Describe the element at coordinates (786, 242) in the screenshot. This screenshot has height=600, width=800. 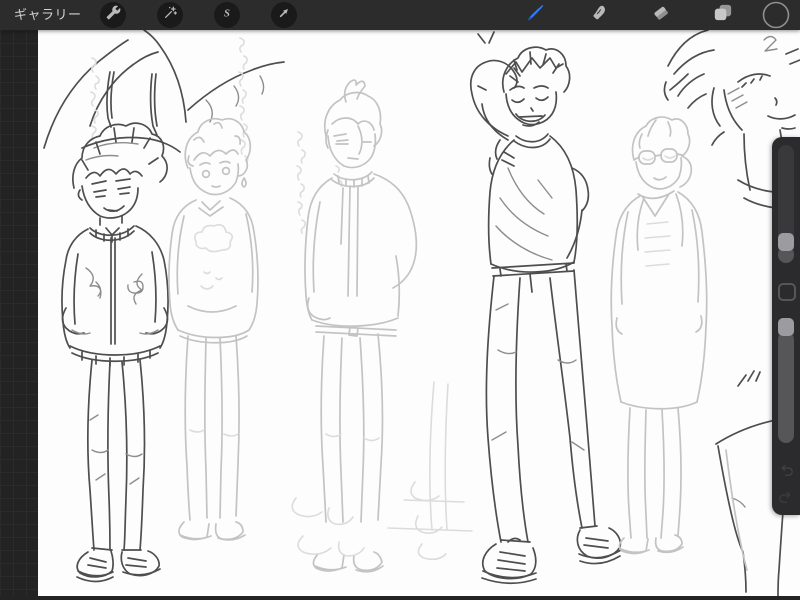
I see `brush-size-handle` at that location.